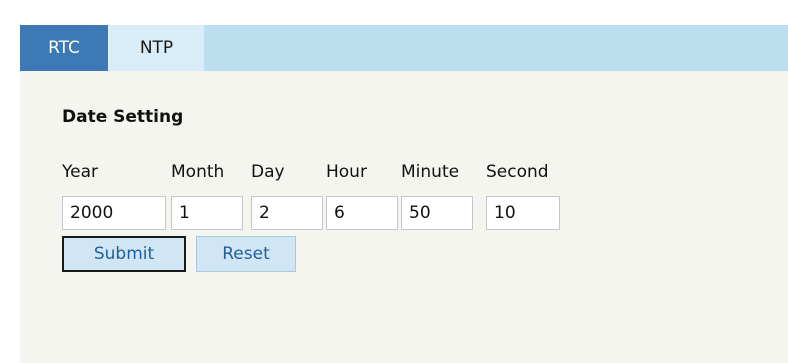 This screenshot has height=363, width=788. I want to click on tab-ntp: NTP, so click(156, 48).